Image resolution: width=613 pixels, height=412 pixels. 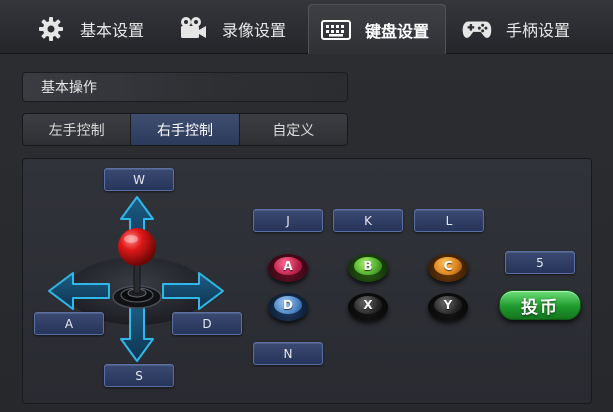 I want to click on button-a-label: A, so click(x=288, y=266).